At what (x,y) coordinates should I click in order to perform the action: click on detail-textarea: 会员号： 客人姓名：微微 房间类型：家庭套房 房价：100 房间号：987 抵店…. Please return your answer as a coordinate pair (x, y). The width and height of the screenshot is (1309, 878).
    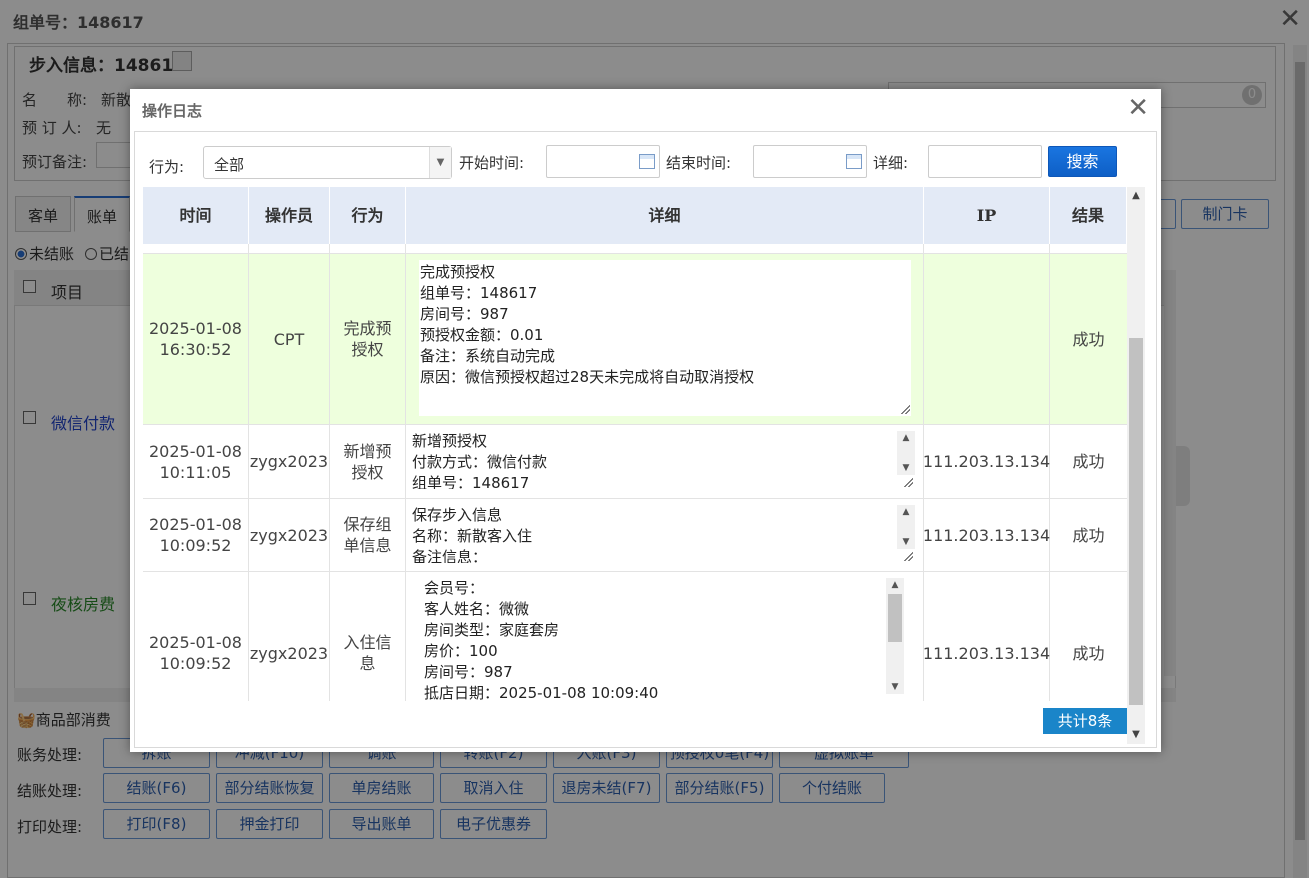
    Looking at the image, I should click on (655, 639).